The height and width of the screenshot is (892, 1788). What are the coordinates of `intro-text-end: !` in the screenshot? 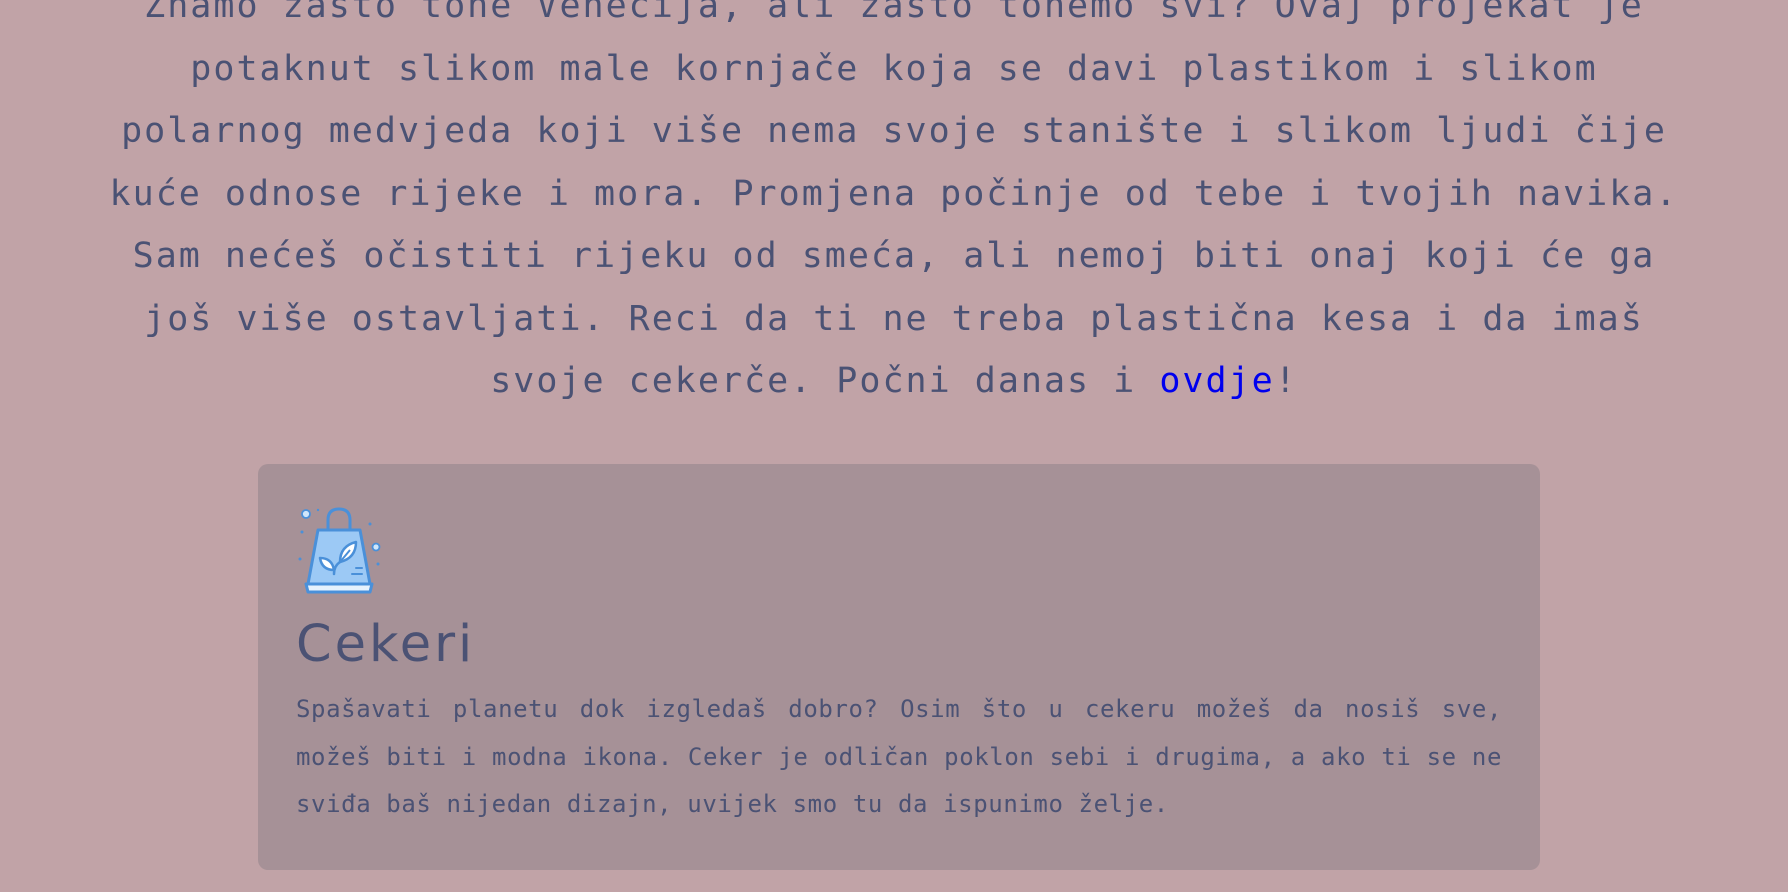 It's located at (1286, 381).